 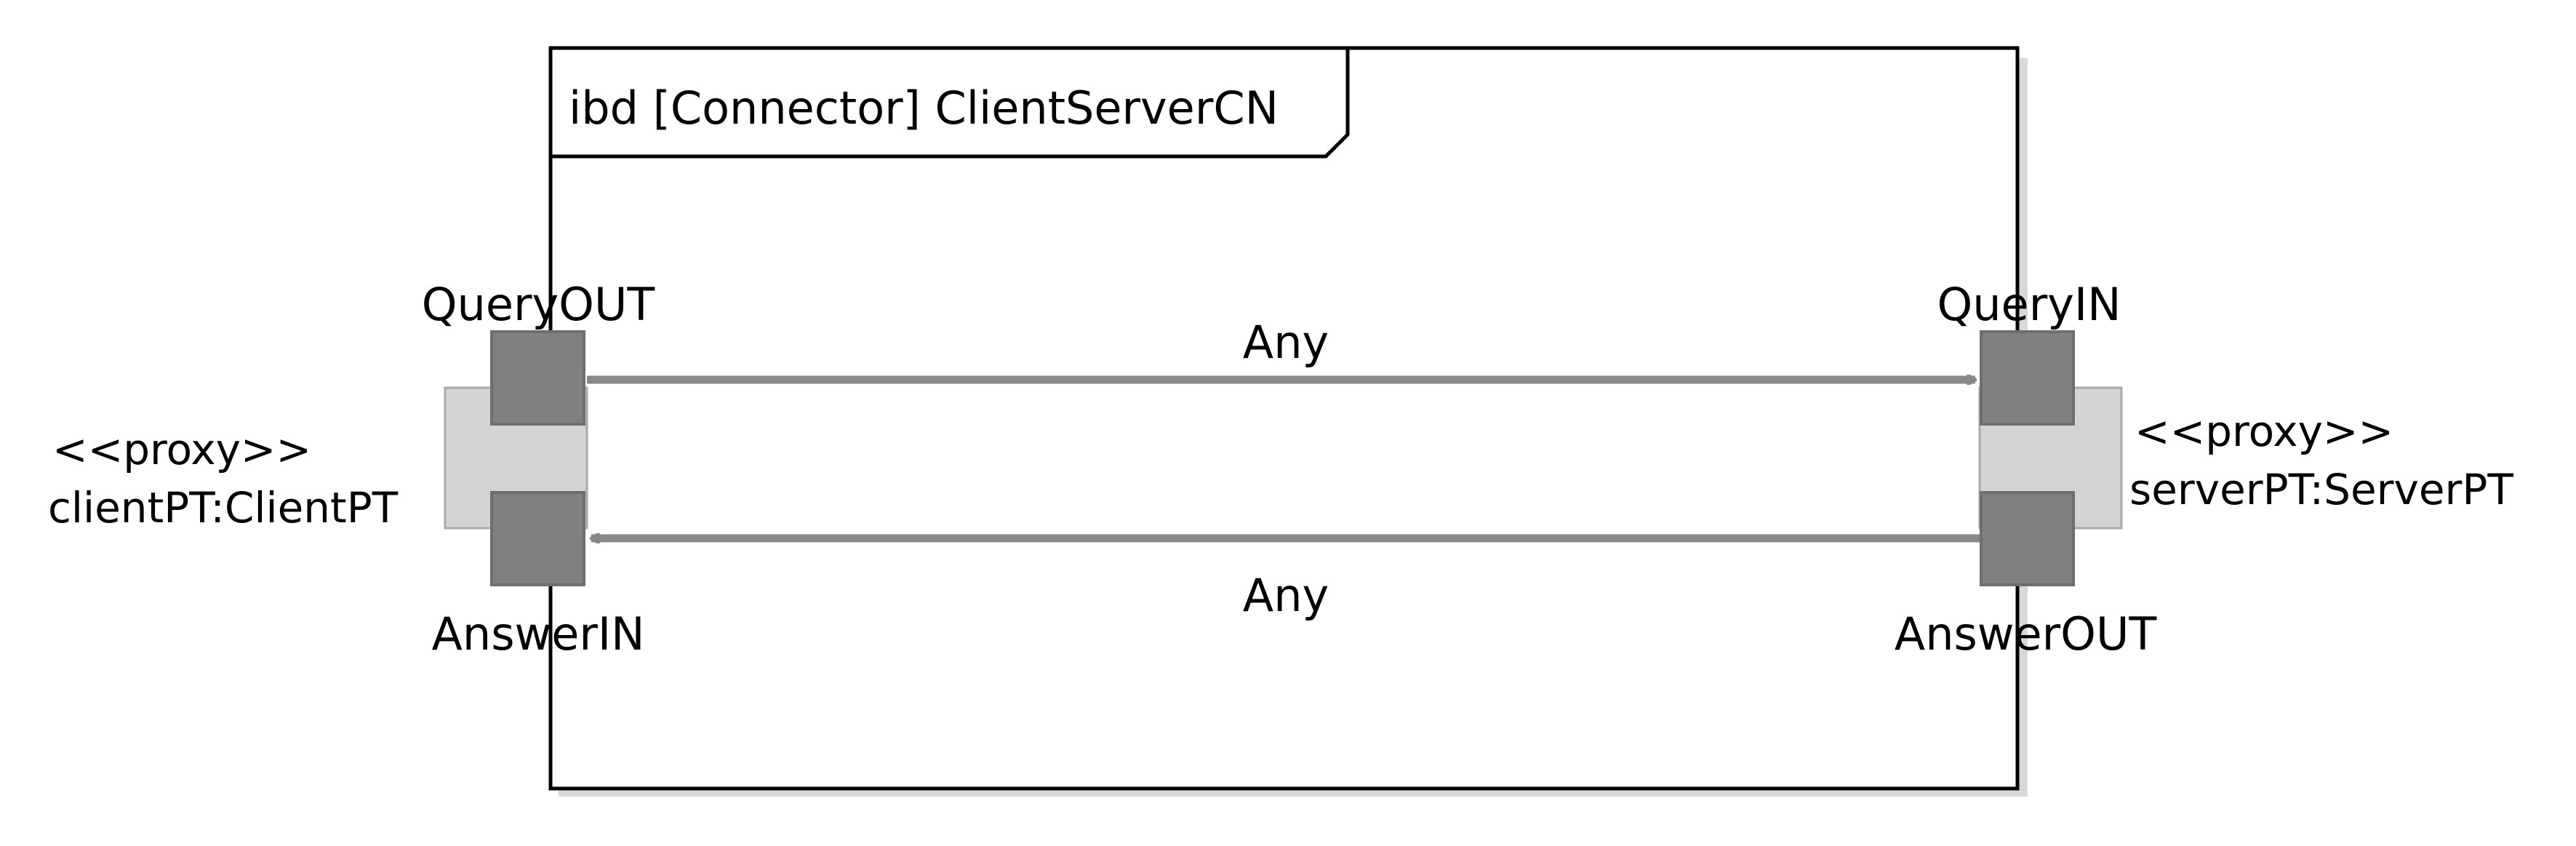 I want to click on answer-in-port, so click(x=537, y=538).